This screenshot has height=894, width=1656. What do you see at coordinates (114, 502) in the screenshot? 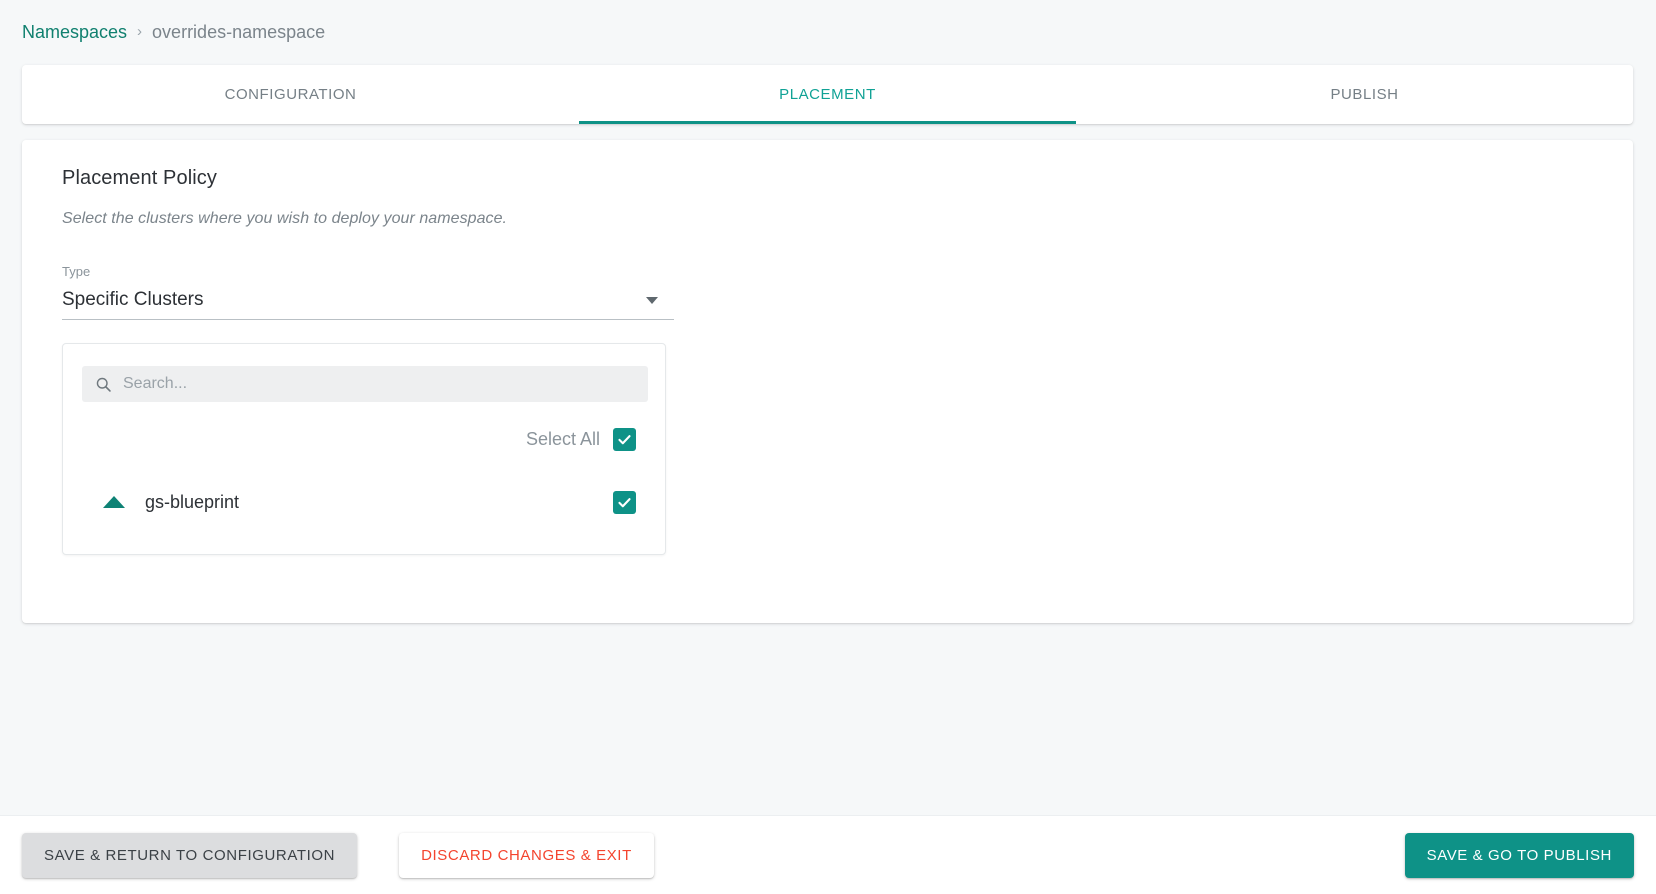
I see `caret-up-icon` at bounding box center [114, 502].